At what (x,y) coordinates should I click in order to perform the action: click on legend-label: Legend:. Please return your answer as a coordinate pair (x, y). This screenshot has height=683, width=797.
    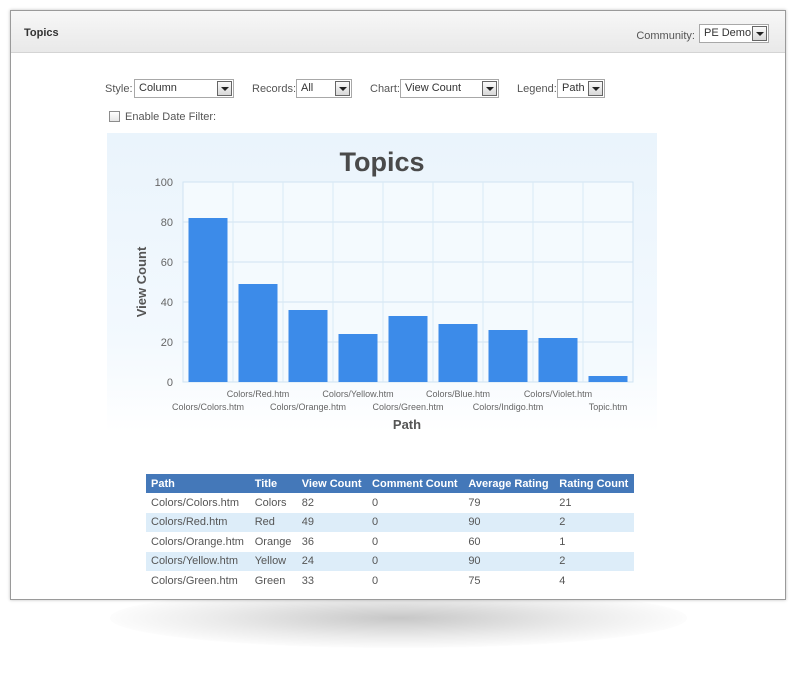
    Looking at the image, I should click on (537, 89).